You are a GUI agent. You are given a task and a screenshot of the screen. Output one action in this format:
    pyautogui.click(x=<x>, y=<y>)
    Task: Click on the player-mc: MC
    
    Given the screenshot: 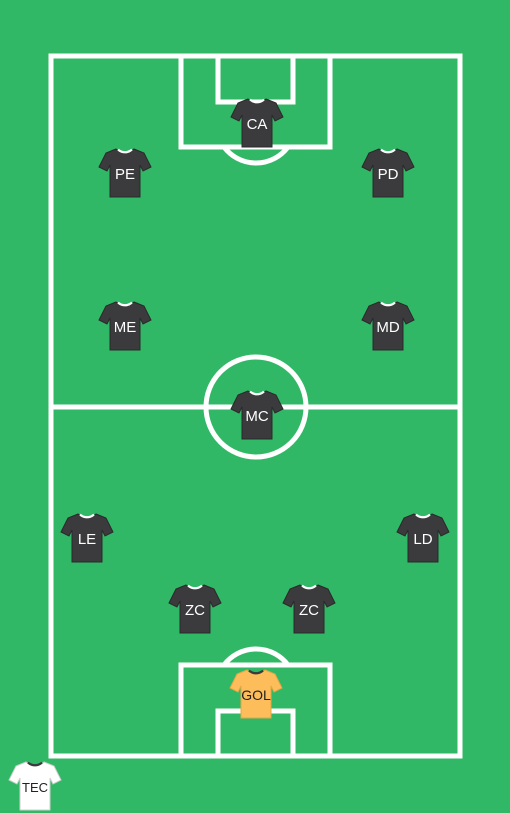 What is the action you would take?
    pyautogui.click(x=257, y=415)
    